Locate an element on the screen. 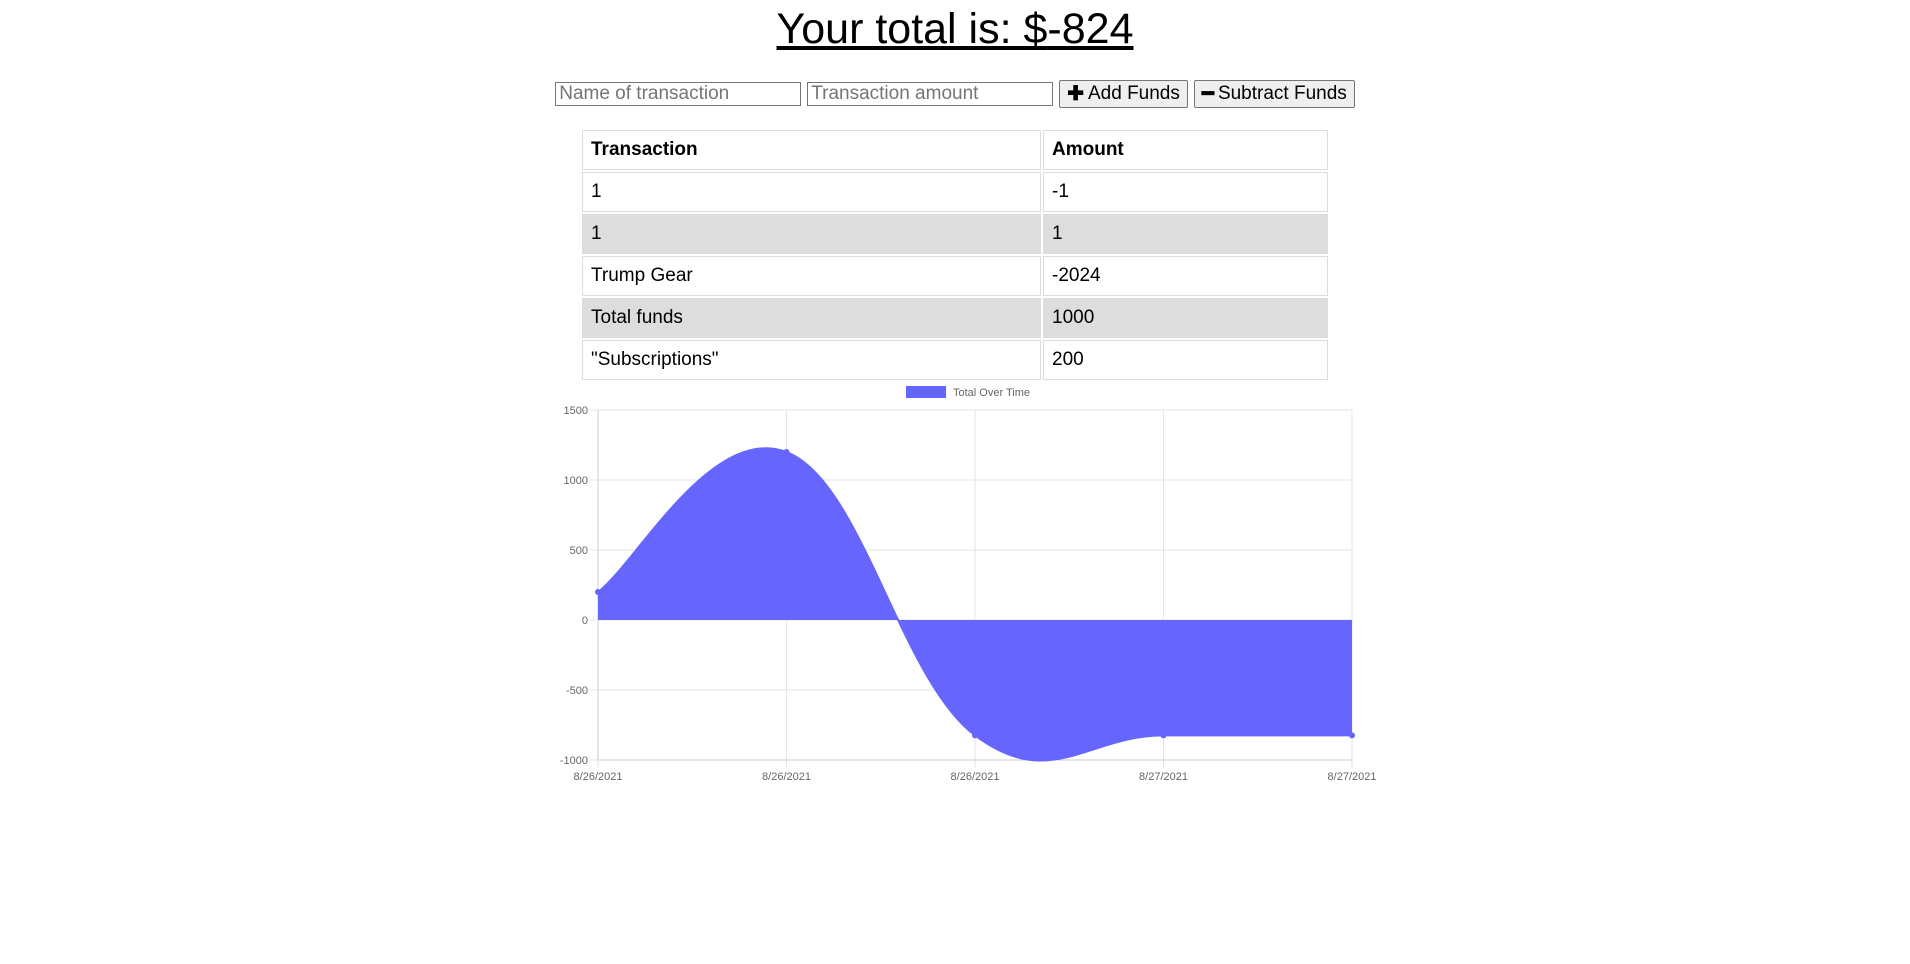  transaction-amount-cell: -2024 is located at coordinates (1185, 276).